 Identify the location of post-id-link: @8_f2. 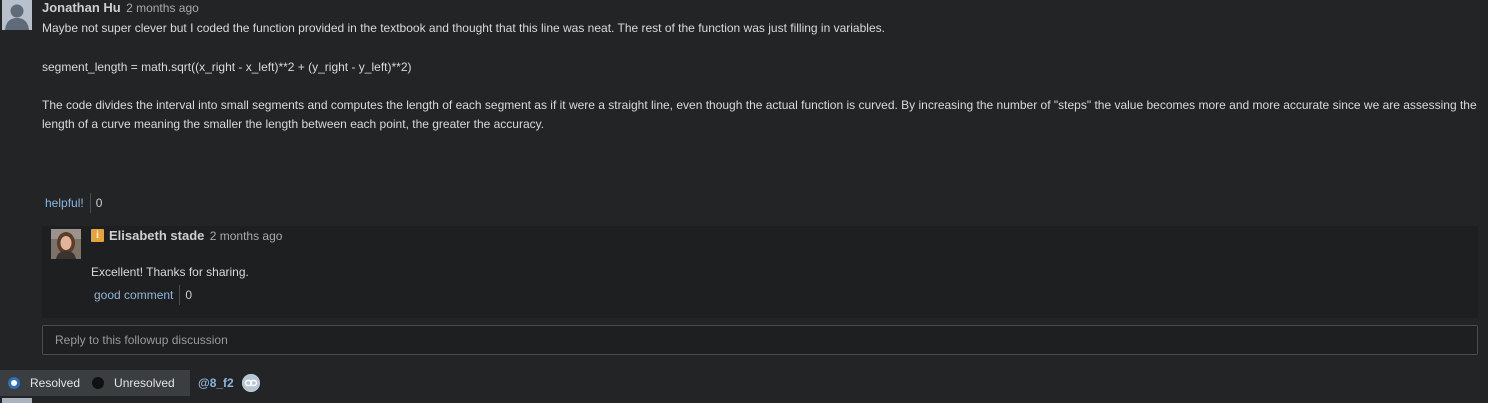
(216, 383).